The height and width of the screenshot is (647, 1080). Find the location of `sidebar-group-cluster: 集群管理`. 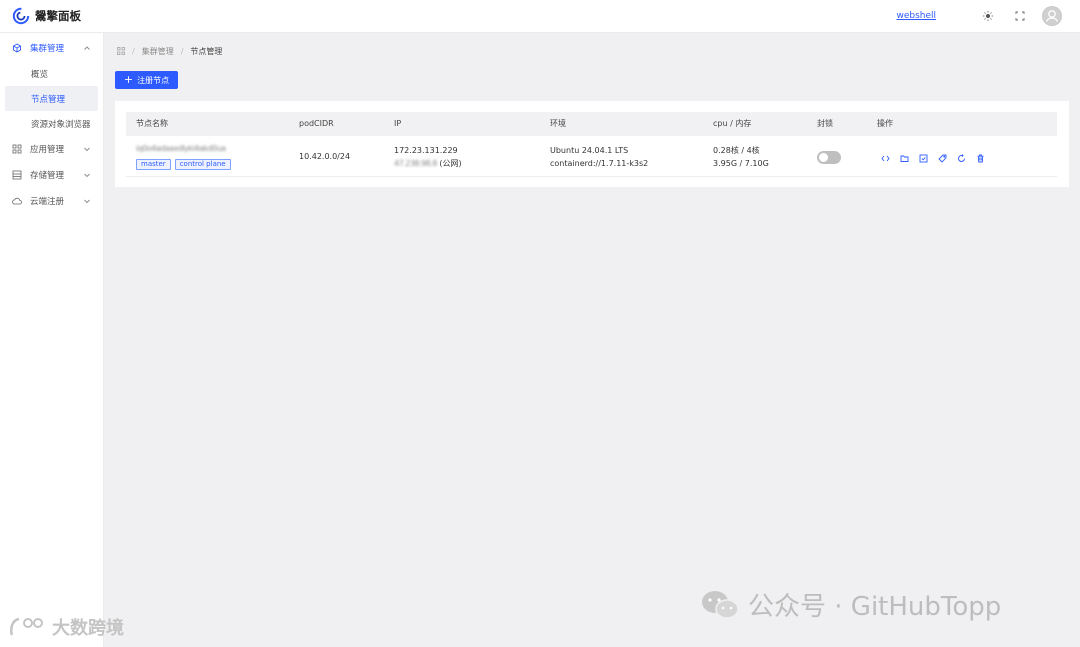

sidebar-group-cluster: 集群管理 is located at coordinates (51, 48).